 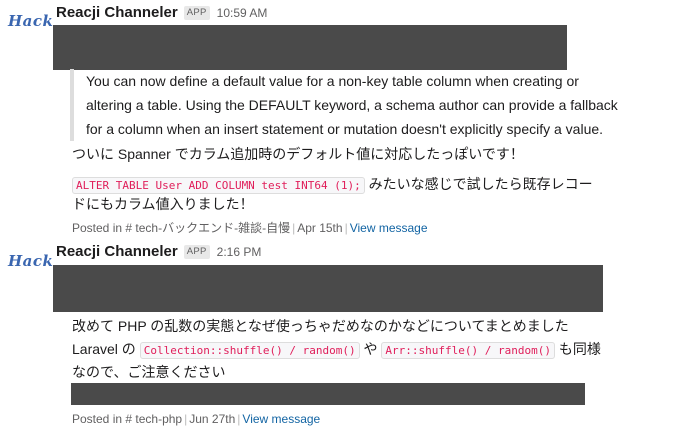 I want to click on message-date: Apr 15th, so click(x=320, y=228).